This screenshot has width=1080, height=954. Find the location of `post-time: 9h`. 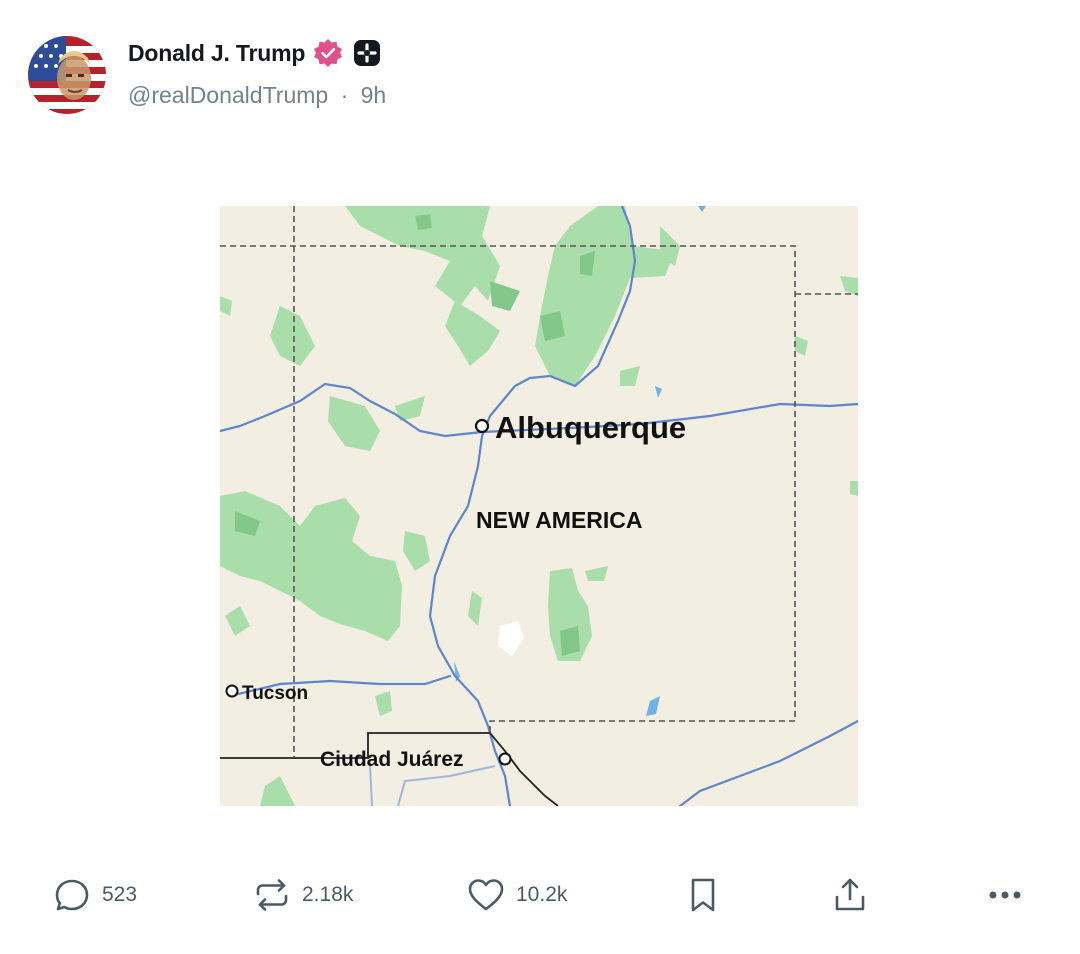

post-time: 9h is located at coordinates (374, 95).